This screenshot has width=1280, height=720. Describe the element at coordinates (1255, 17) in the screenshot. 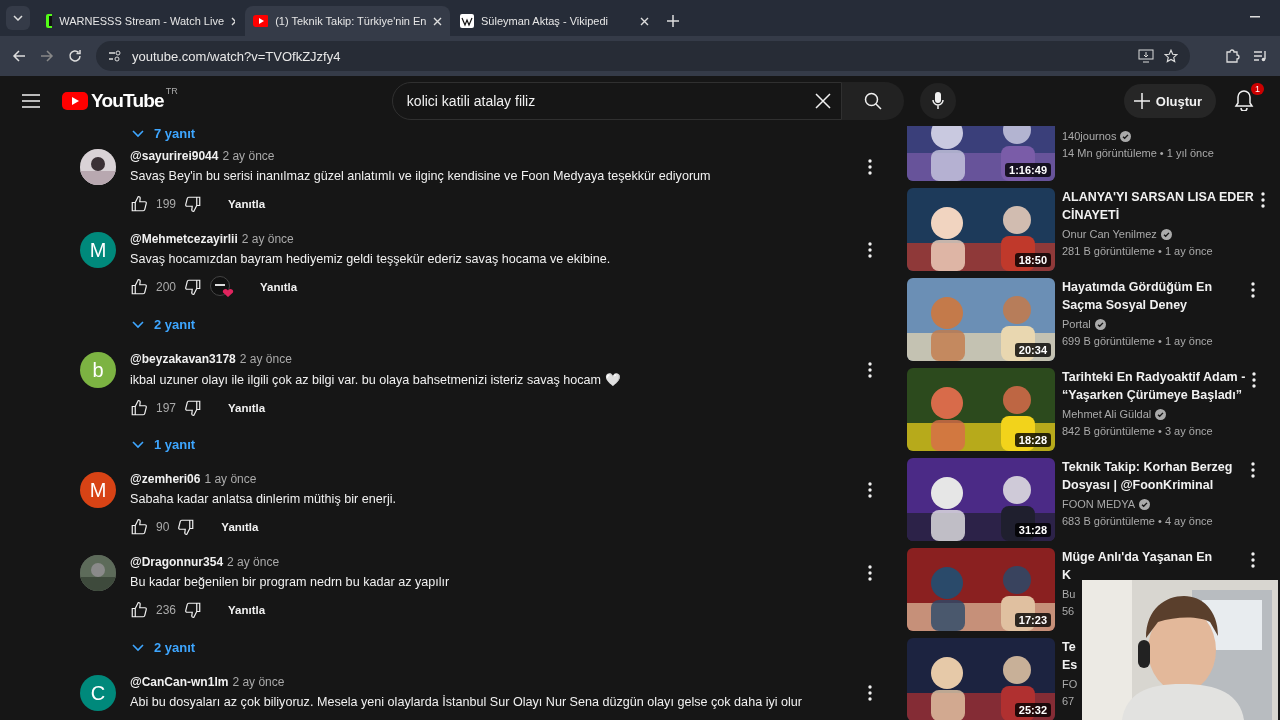

I see `minimize-icon` at that location.